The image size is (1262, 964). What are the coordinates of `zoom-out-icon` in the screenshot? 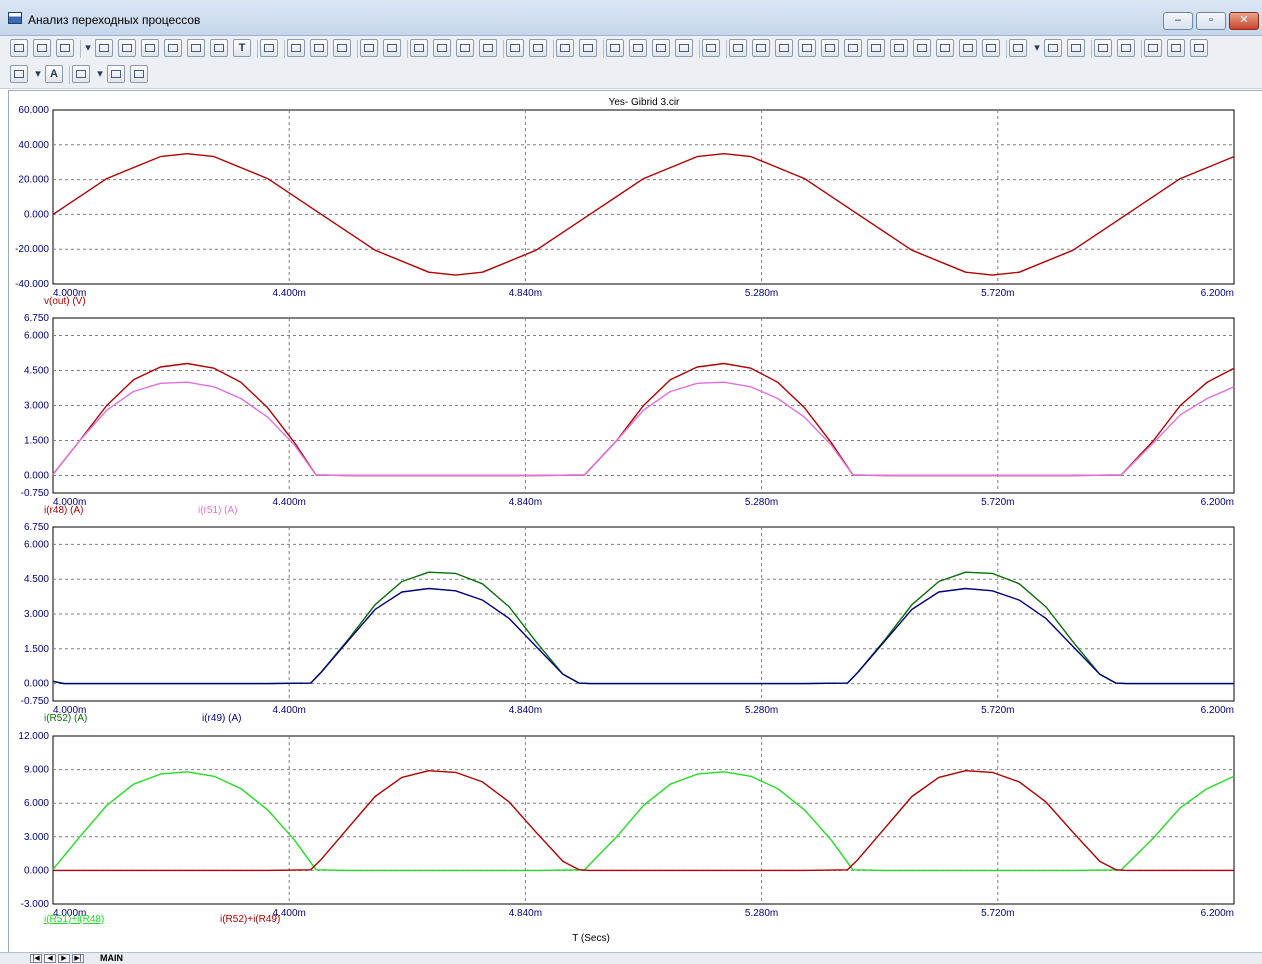 It's located at (615, 48).